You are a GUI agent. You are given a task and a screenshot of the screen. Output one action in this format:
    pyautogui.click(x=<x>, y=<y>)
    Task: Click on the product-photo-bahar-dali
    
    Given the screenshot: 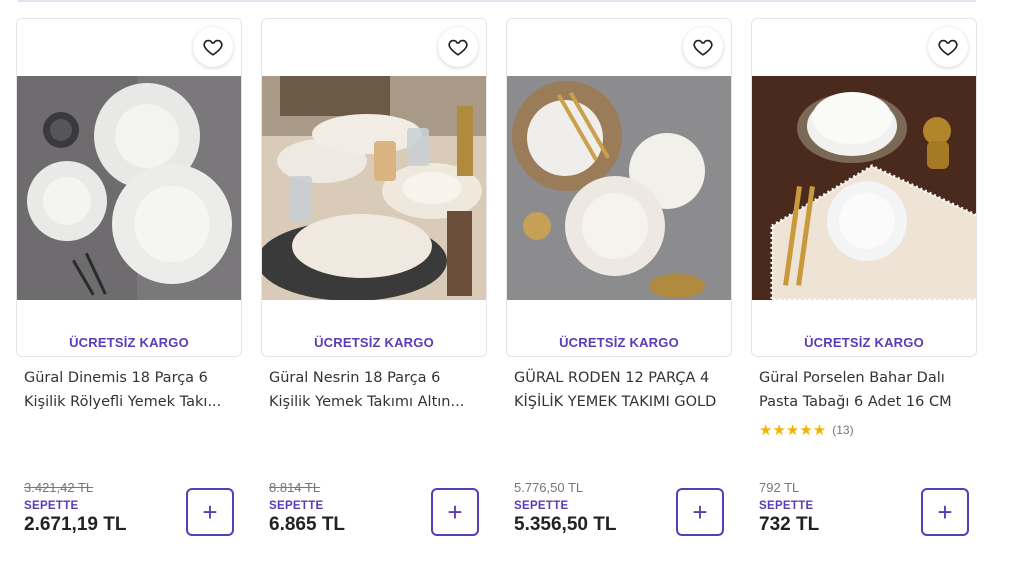 What is the action you would take?
    pyautogui.click(x=864, y=188)
    